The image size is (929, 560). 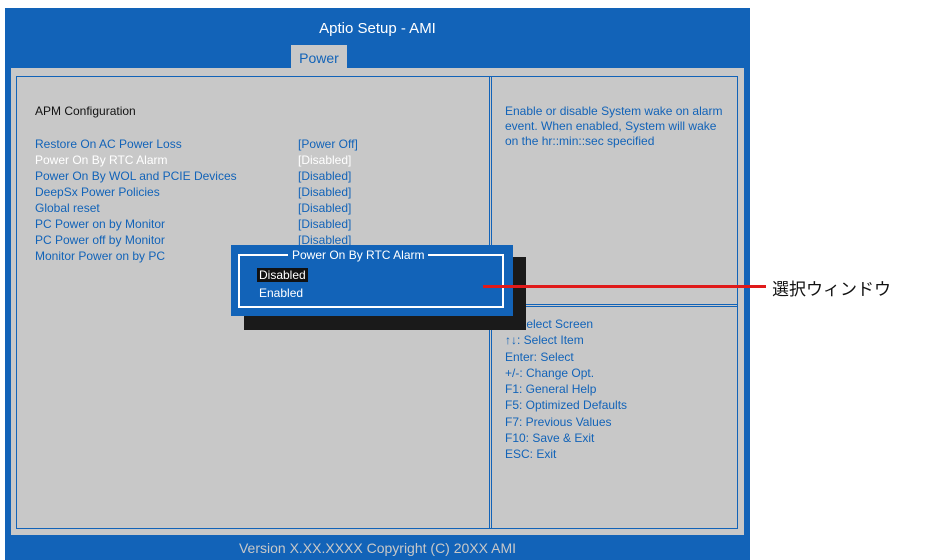 I want to click on option-disabled: Disabled, so click(x=282, y=275).